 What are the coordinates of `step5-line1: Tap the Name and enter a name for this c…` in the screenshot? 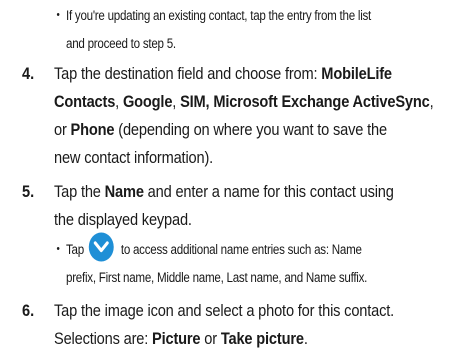 It's located at (224, 191).